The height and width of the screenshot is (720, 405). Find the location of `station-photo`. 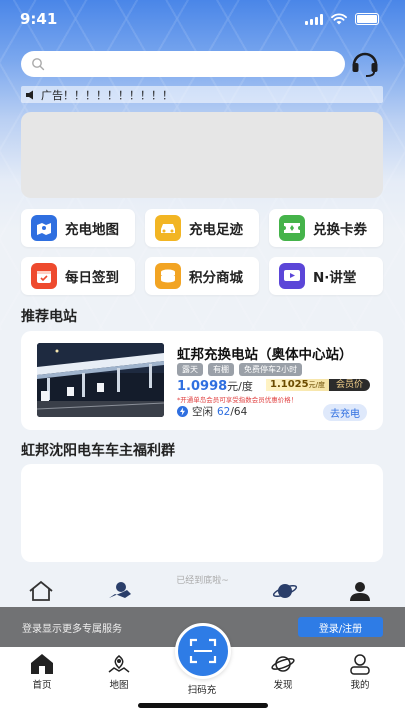

station-photo is located at coordinates (100, 380).